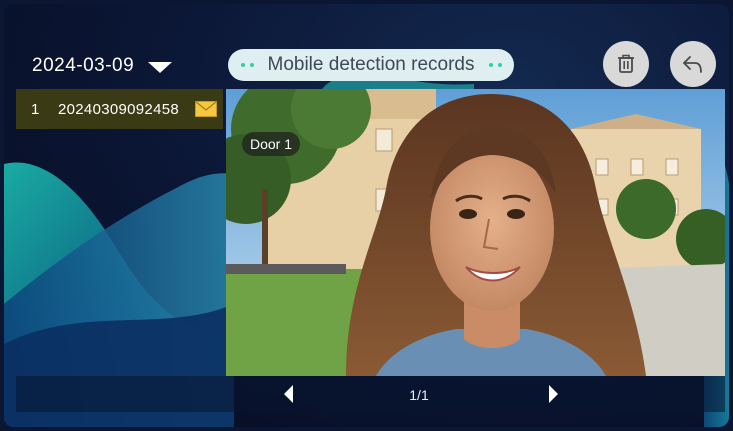 This screenshot has height=431, width=733. What do you see at coordinates (553, 394) in the screenshot?
I see `next-page-button` at bounding box center [553, 394].